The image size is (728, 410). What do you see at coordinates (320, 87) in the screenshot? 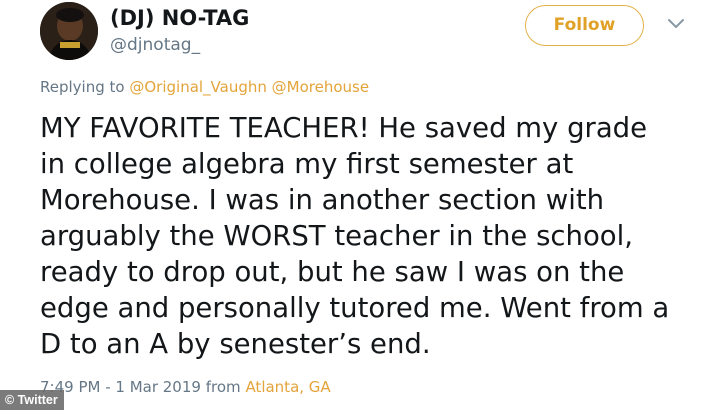
I see `mention-link: @Morehouse` at bounding box center [320, 87].